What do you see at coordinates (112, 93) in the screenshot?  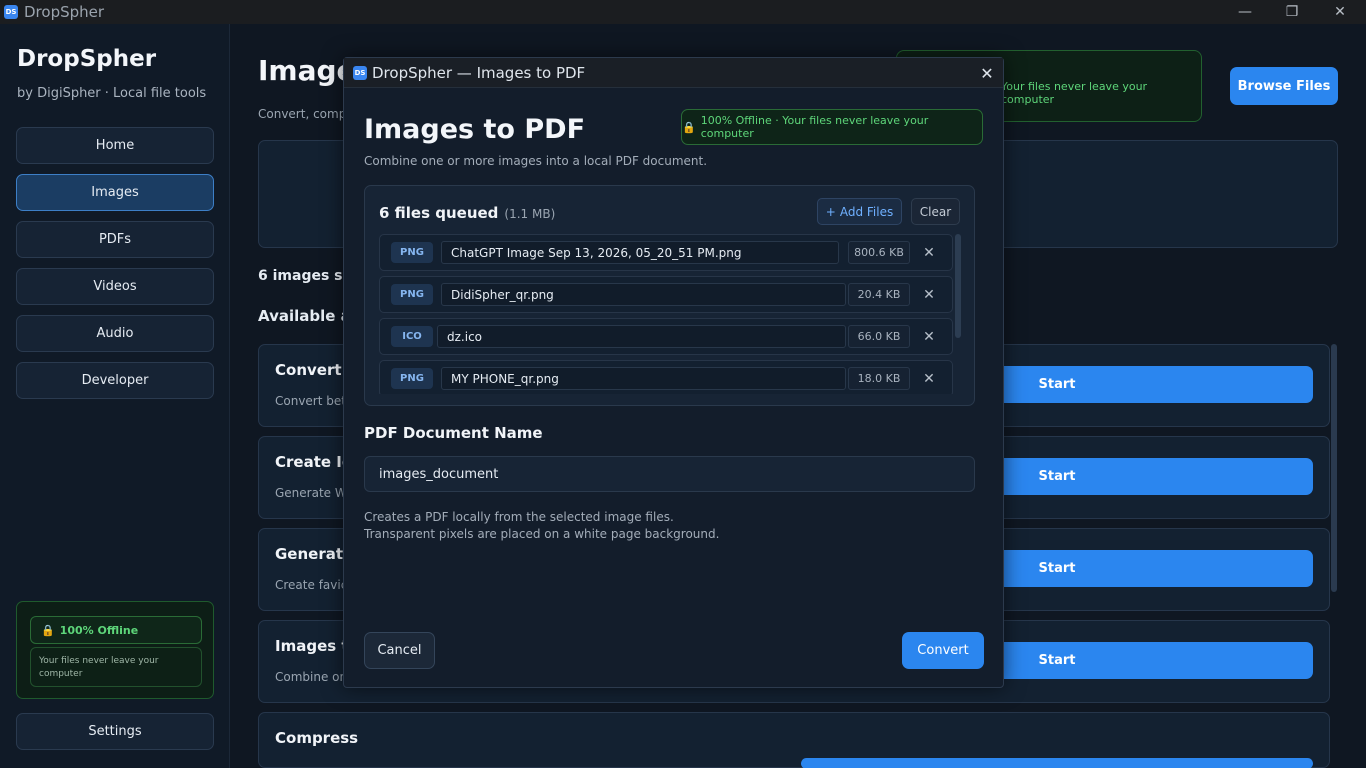 I see `brand-subtitle: by DigiSpher · Local file tools` at bounding box center [112, 93].